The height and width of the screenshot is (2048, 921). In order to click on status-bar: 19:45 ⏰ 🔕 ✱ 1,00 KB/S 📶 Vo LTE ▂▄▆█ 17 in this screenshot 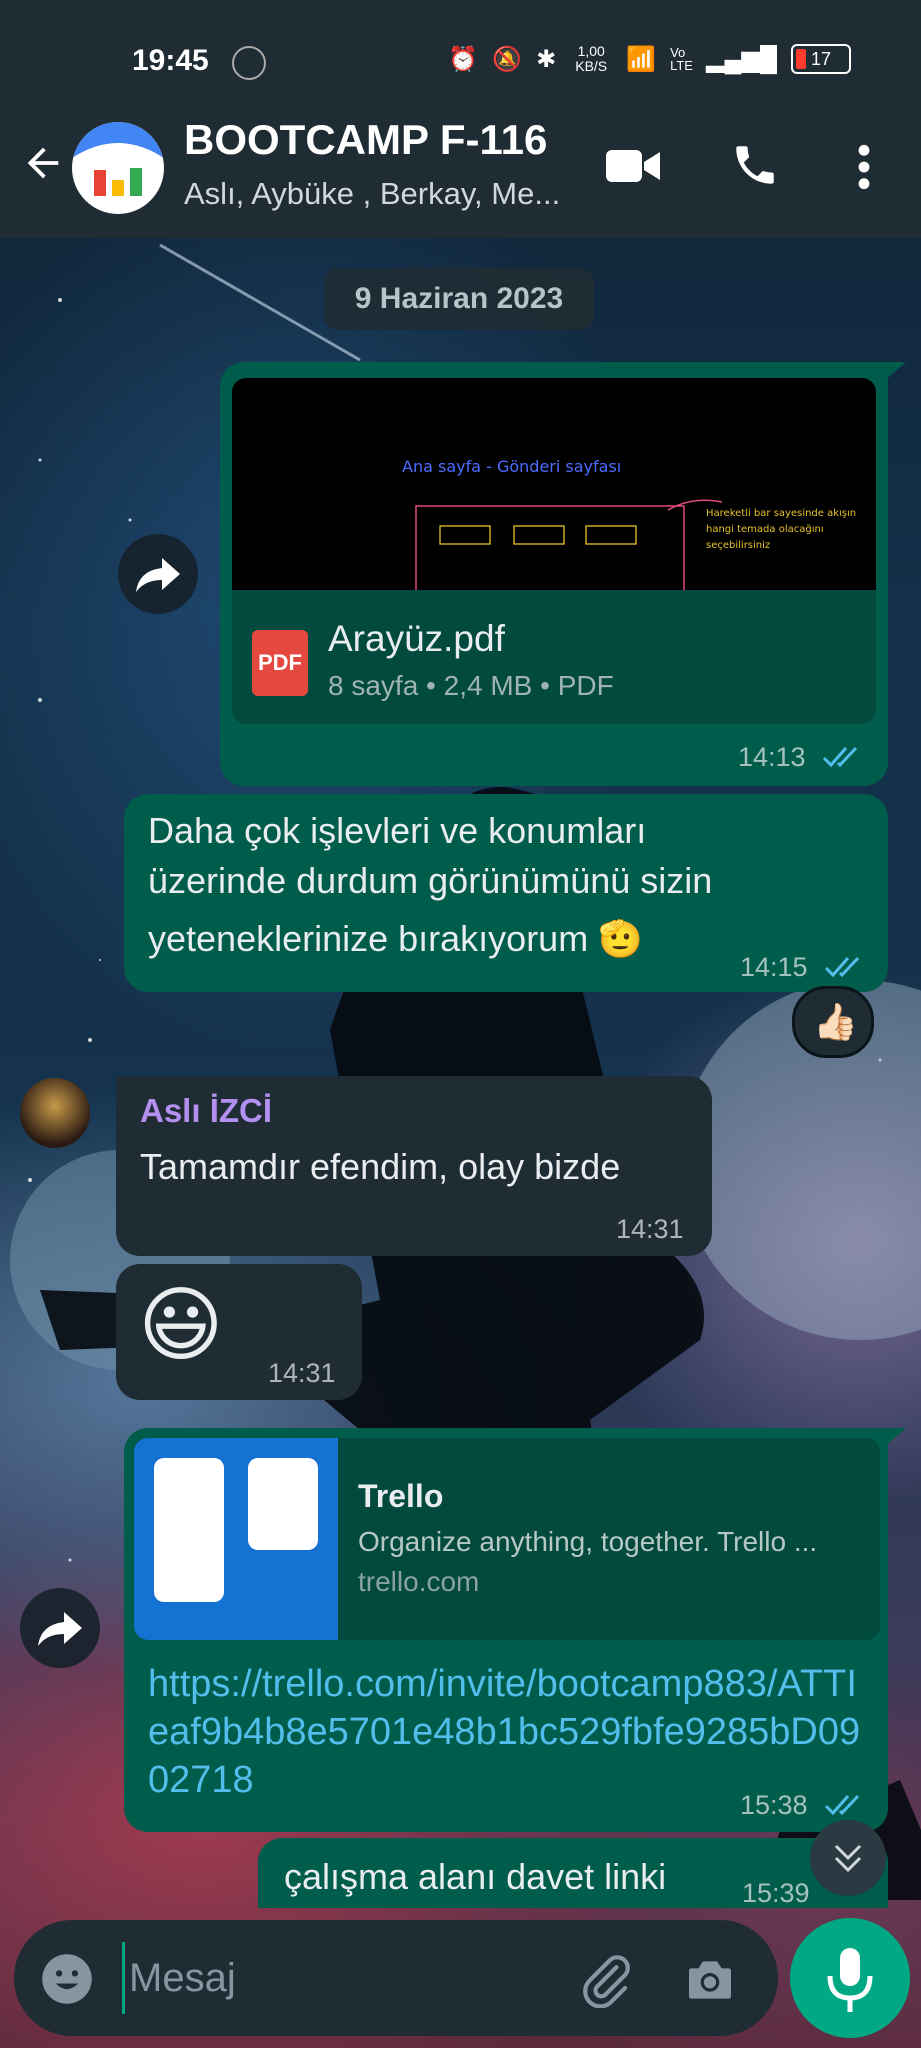, I will do `click(460, 55)`.